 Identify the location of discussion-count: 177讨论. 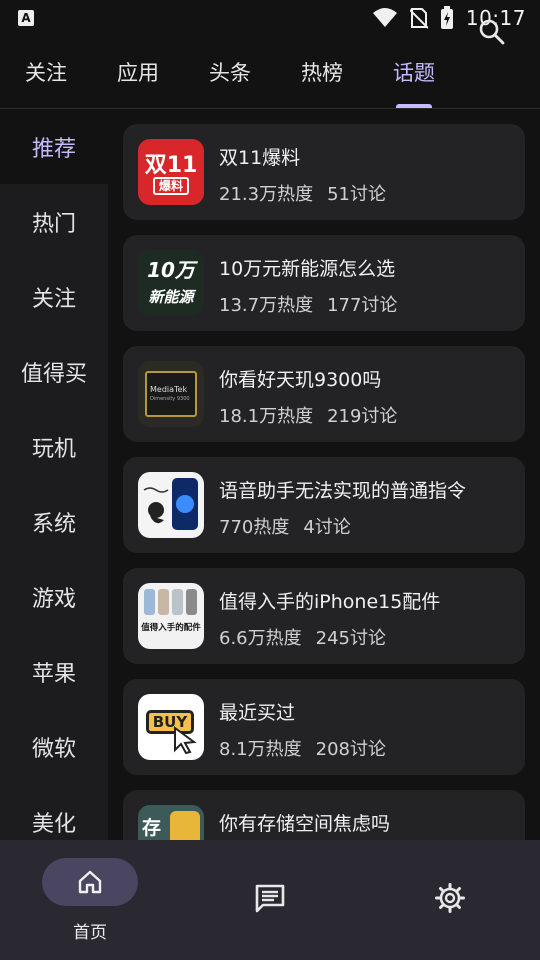
(362, 305).